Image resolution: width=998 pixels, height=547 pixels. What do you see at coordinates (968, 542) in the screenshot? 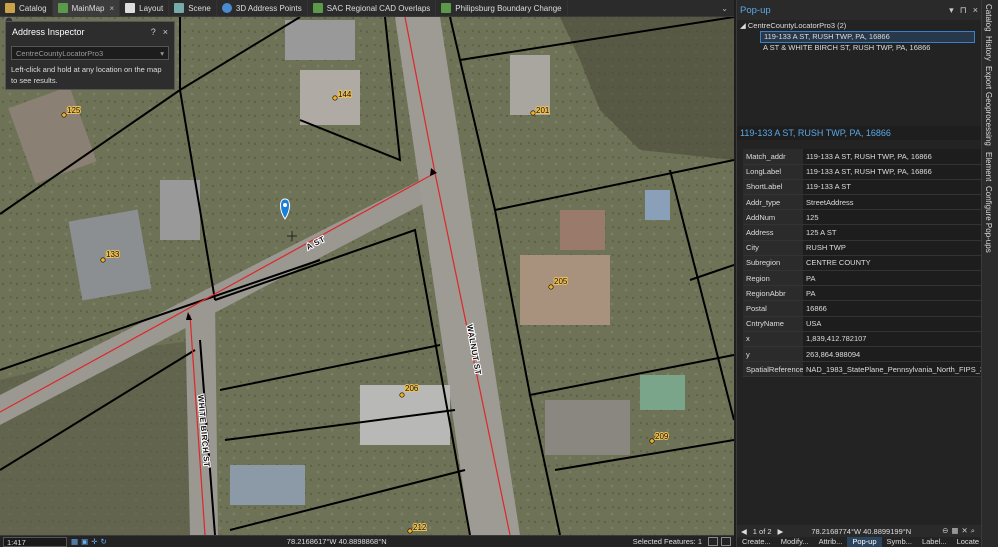
I see `pane-tab: Locate` at bounding box center [968, 542].